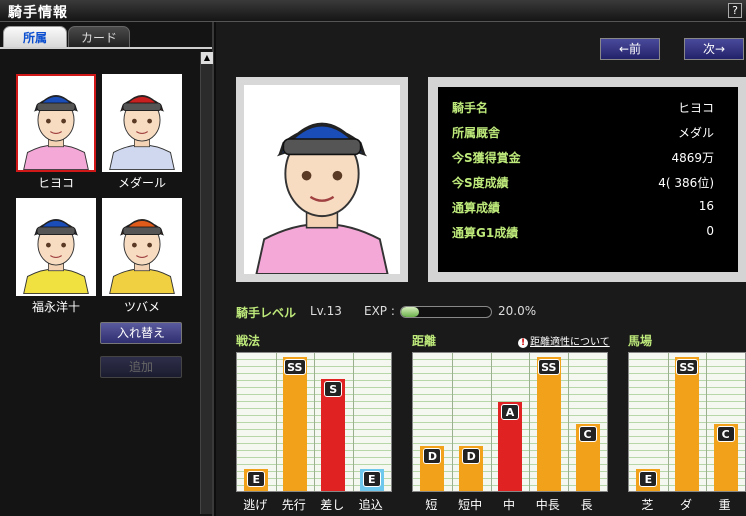 The width and height of the screenshot is (746, 516). What do you see at coordinates (630, 49) in the screenshot?
I see `prev-button: ←前` at bounding box center [630, 49].